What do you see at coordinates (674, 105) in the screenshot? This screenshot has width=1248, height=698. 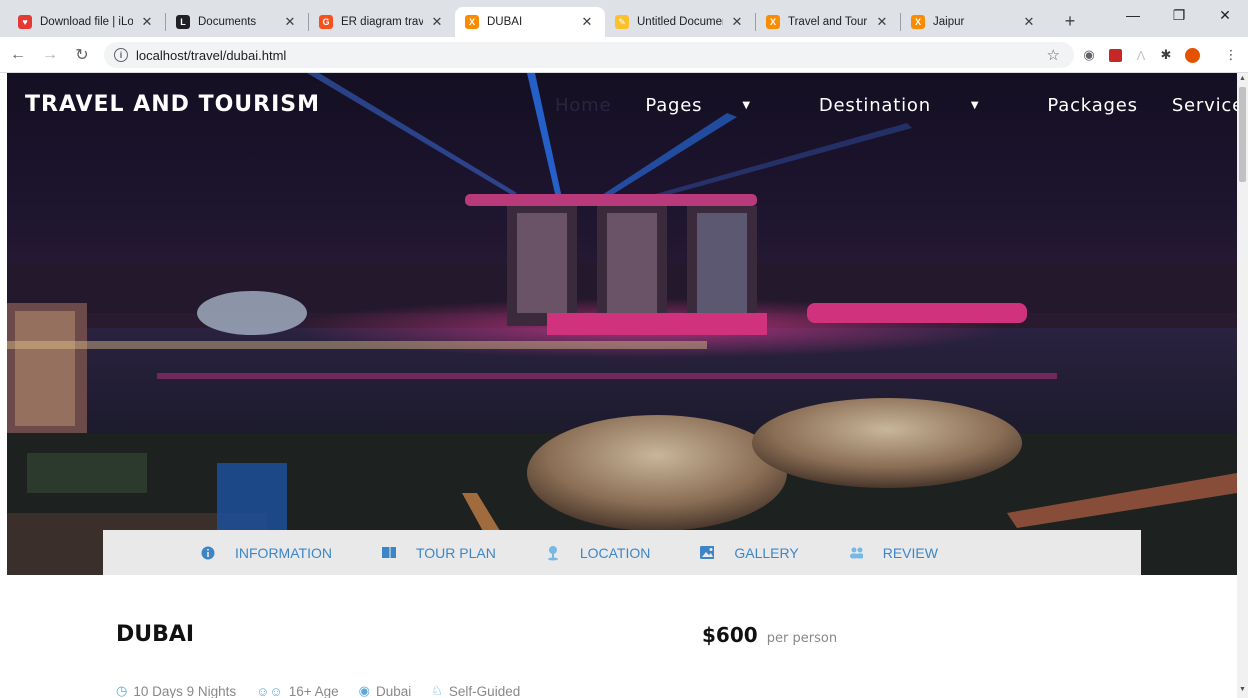 I see `nav-pages-label: Pages` at bounding box center [674, 105].